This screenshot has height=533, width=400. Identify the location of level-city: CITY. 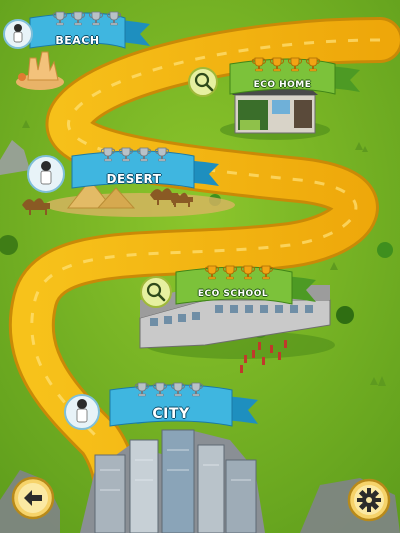
(162, 407).